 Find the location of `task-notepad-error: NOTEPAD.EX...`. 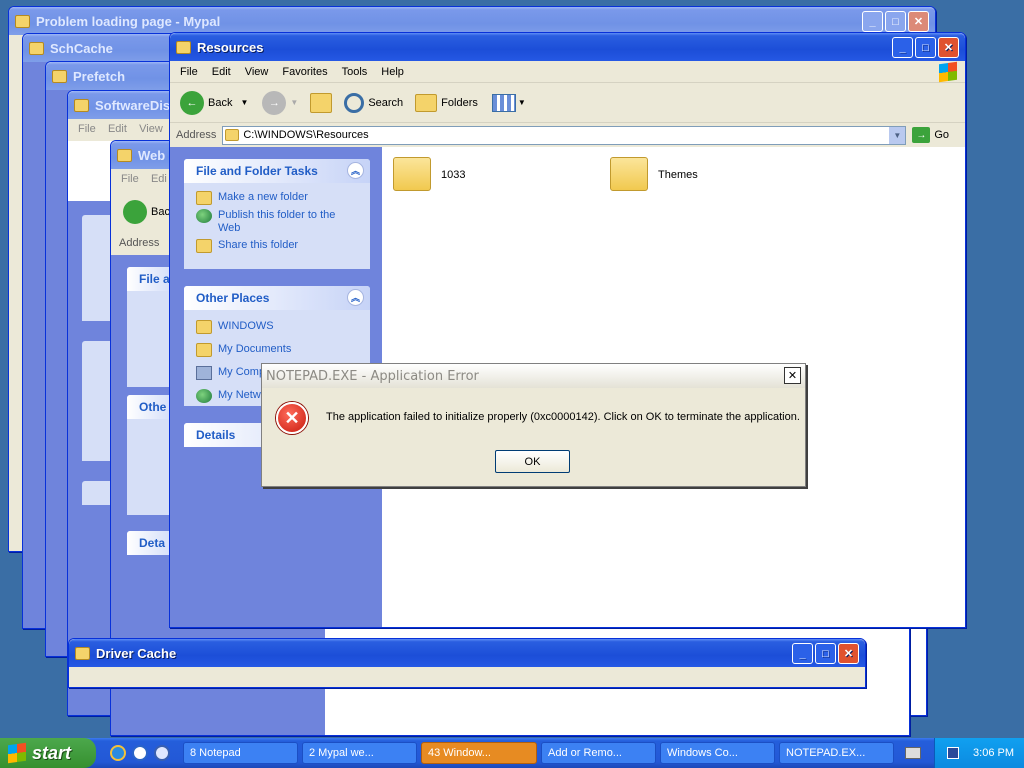

task-notepad-error: NOTEPAD.EX... is located at coordinates (836, 753).